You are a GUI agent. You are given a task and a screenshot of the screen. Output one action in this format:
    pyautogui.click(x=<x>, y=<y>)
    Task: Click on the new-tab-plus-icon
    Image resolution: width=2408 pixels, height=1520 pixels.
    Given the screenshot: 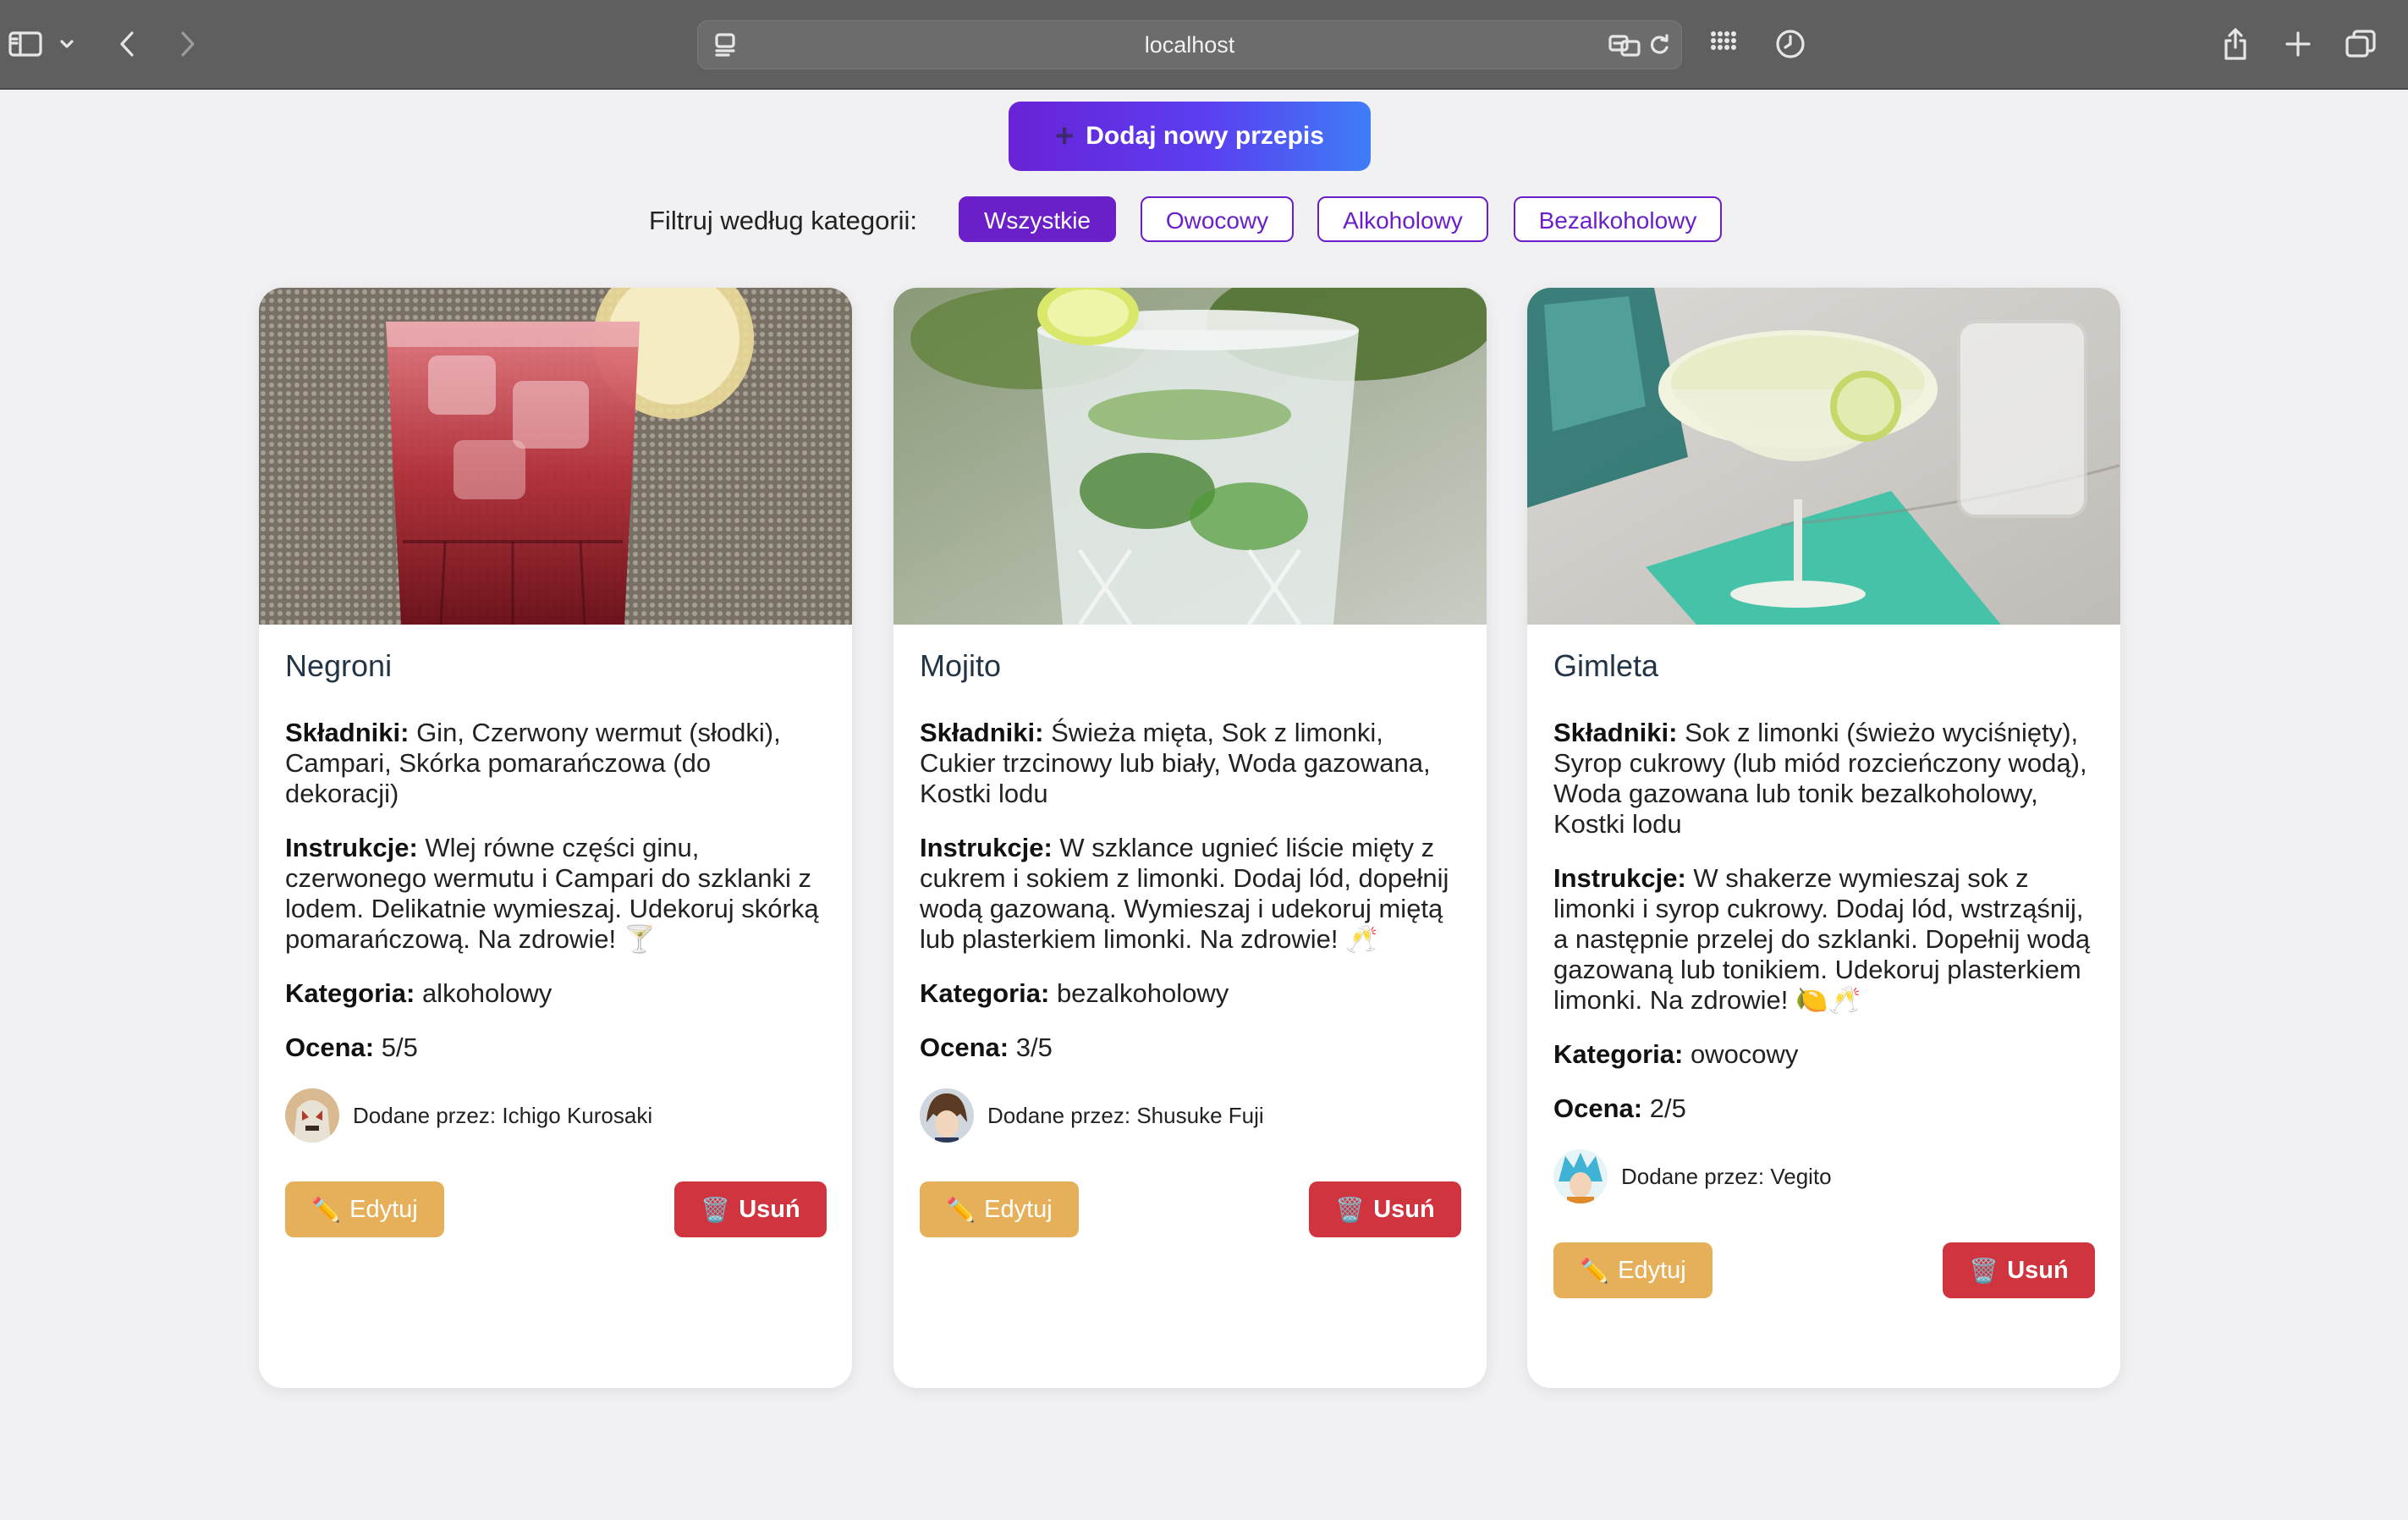 What is the action you would take?
    pyautogui.click(x=2298, y=44)
    